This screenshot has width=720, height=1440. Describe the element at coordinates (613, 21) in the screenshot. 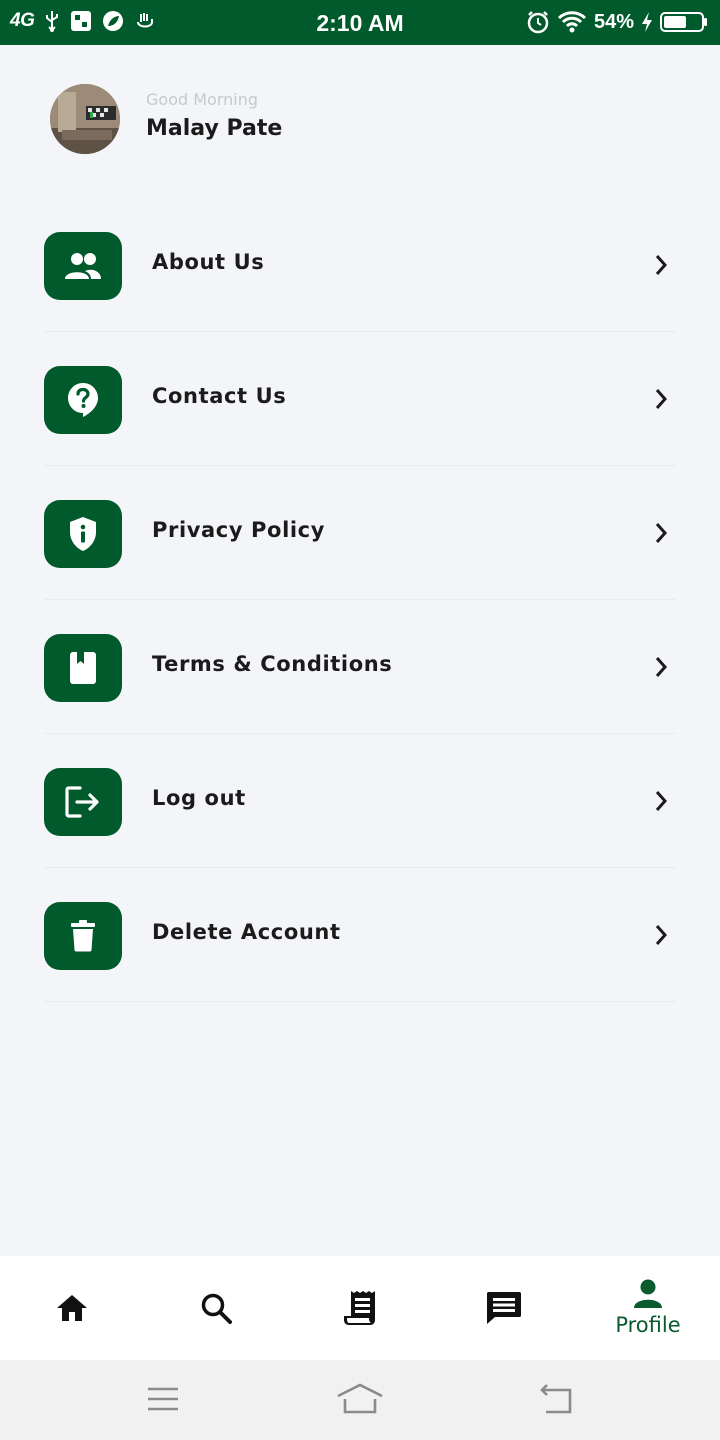

I see `battery-percent: 54%` at that location.